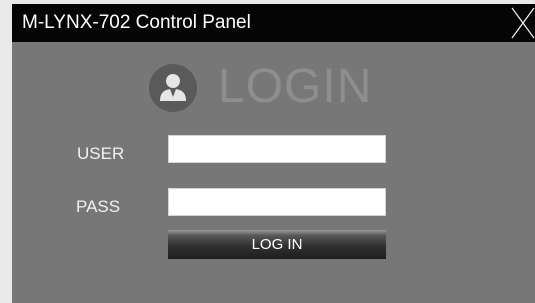 The height and width of the screenshot is (303, 535). I want to click on password-input, so click(277, 202).